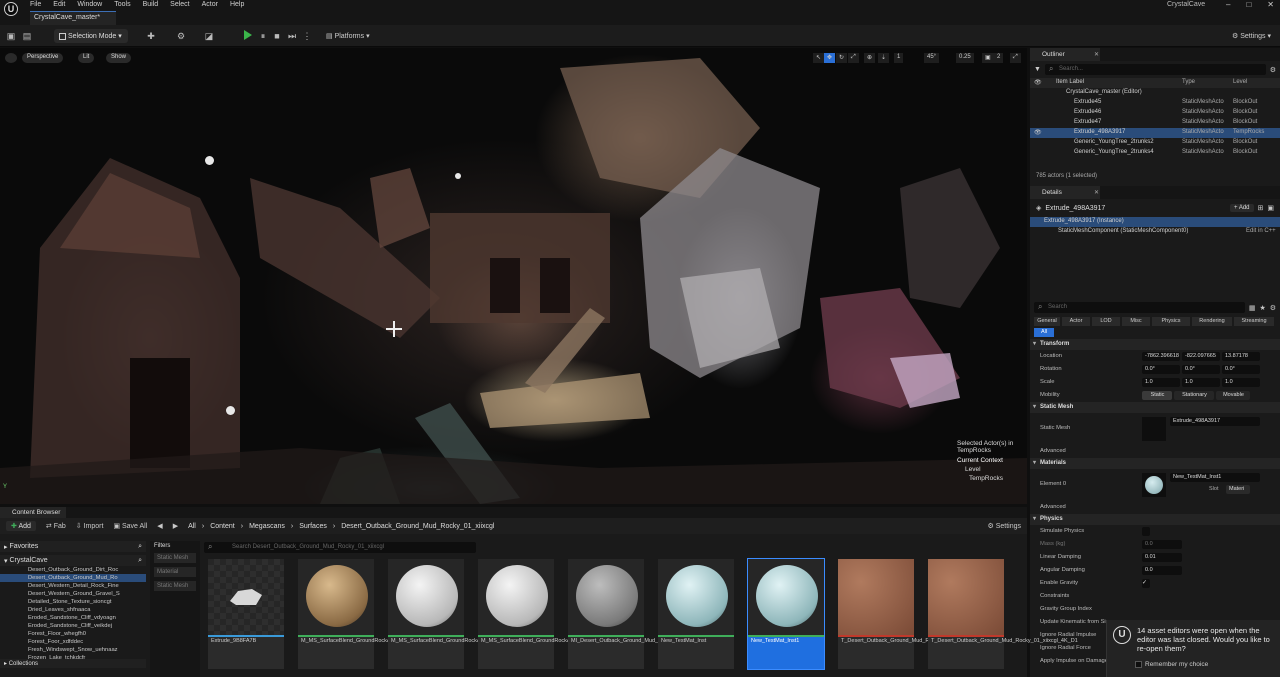 The image size is (1280, 677). Describe the element at coordinates (263, 36) in the screenshot. I see `pause-icon: ⏸` at that location.